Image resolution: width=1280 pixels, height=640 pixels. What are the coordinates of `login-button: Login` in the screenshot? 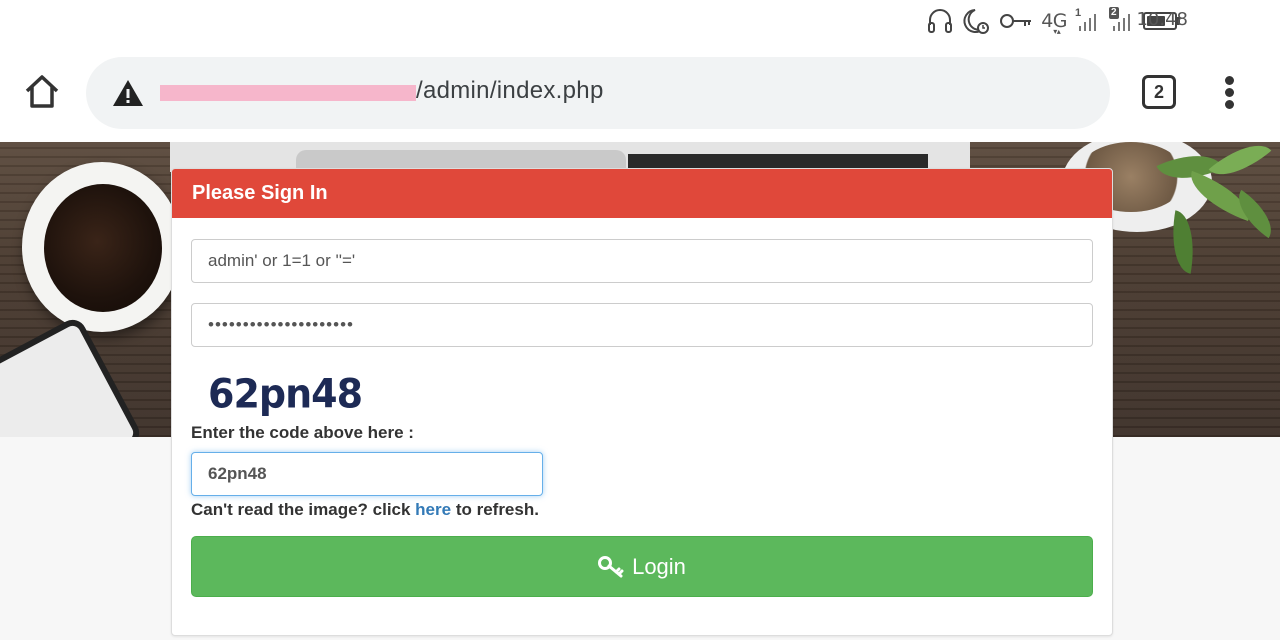 It's located at (642, 566).